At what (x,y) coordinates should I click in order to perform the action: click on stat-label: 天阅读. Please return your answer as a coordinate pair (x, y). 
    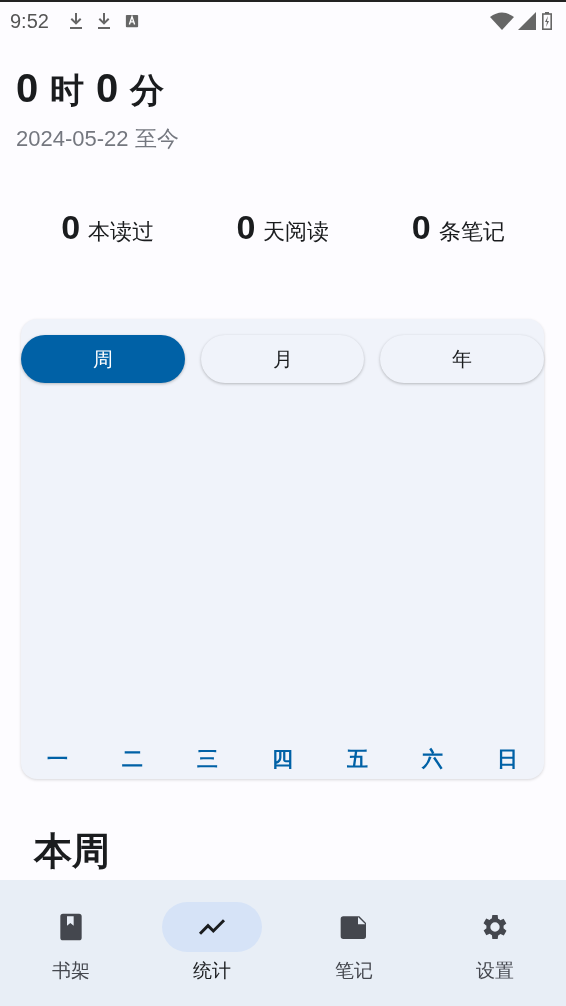
    Looking at the image, I should click on (296, 232).